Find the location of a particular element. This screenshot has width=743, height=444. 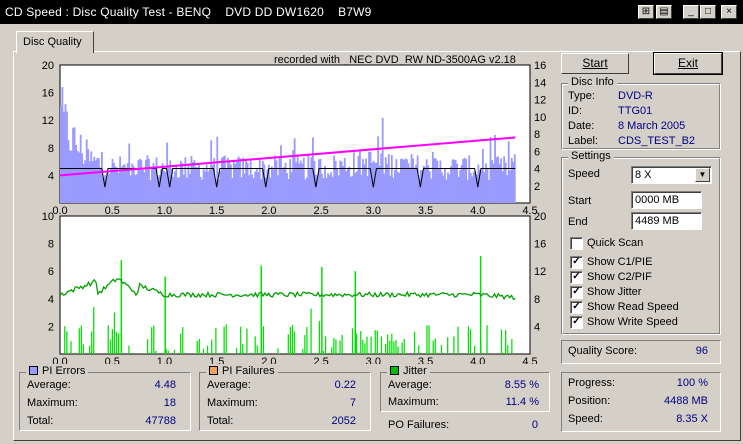

show-c1-checkbox: ✓ is located at coordinates (576, 262).